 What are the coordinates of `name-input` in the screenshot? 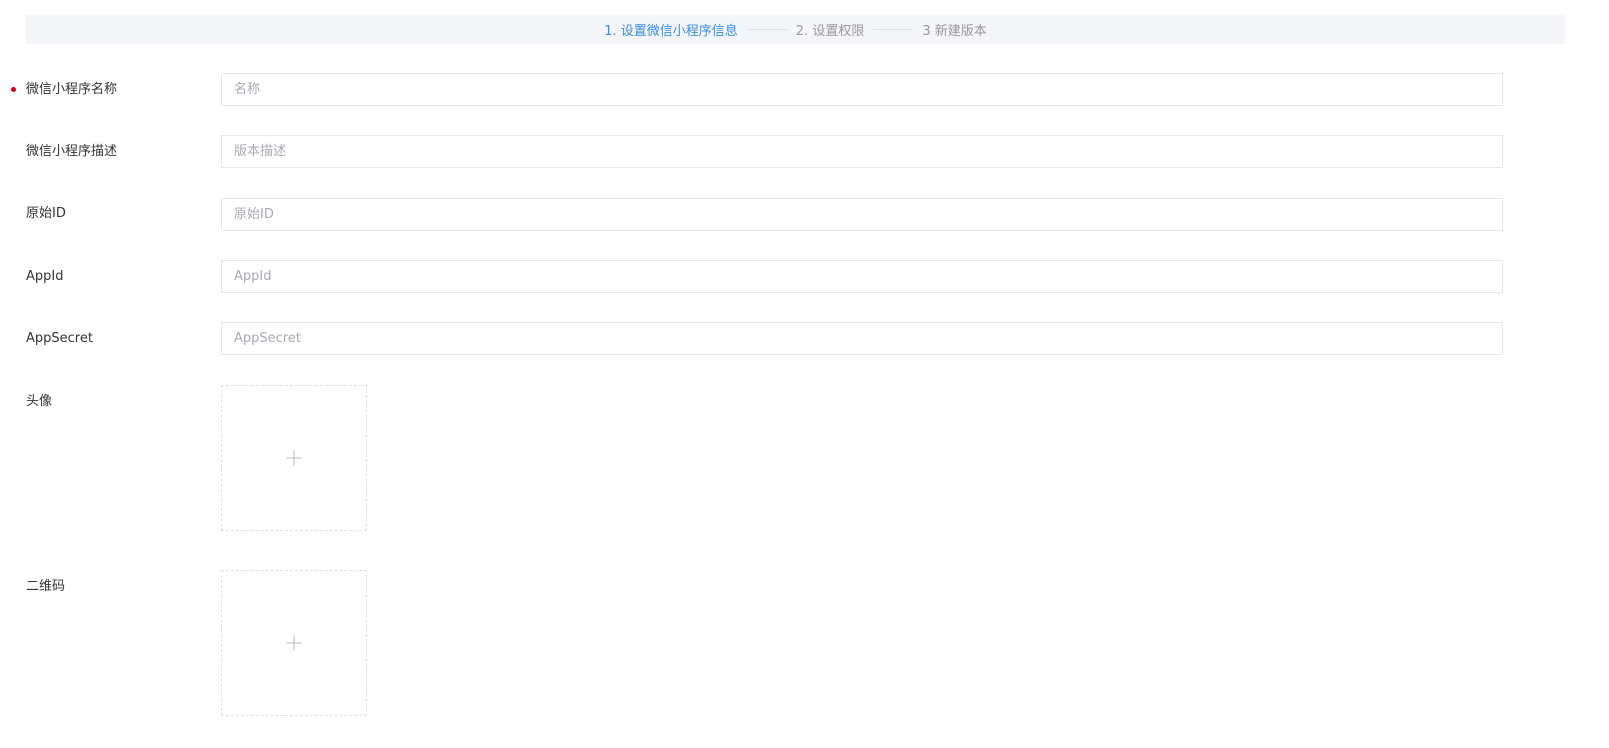 It's located at (862, 89).